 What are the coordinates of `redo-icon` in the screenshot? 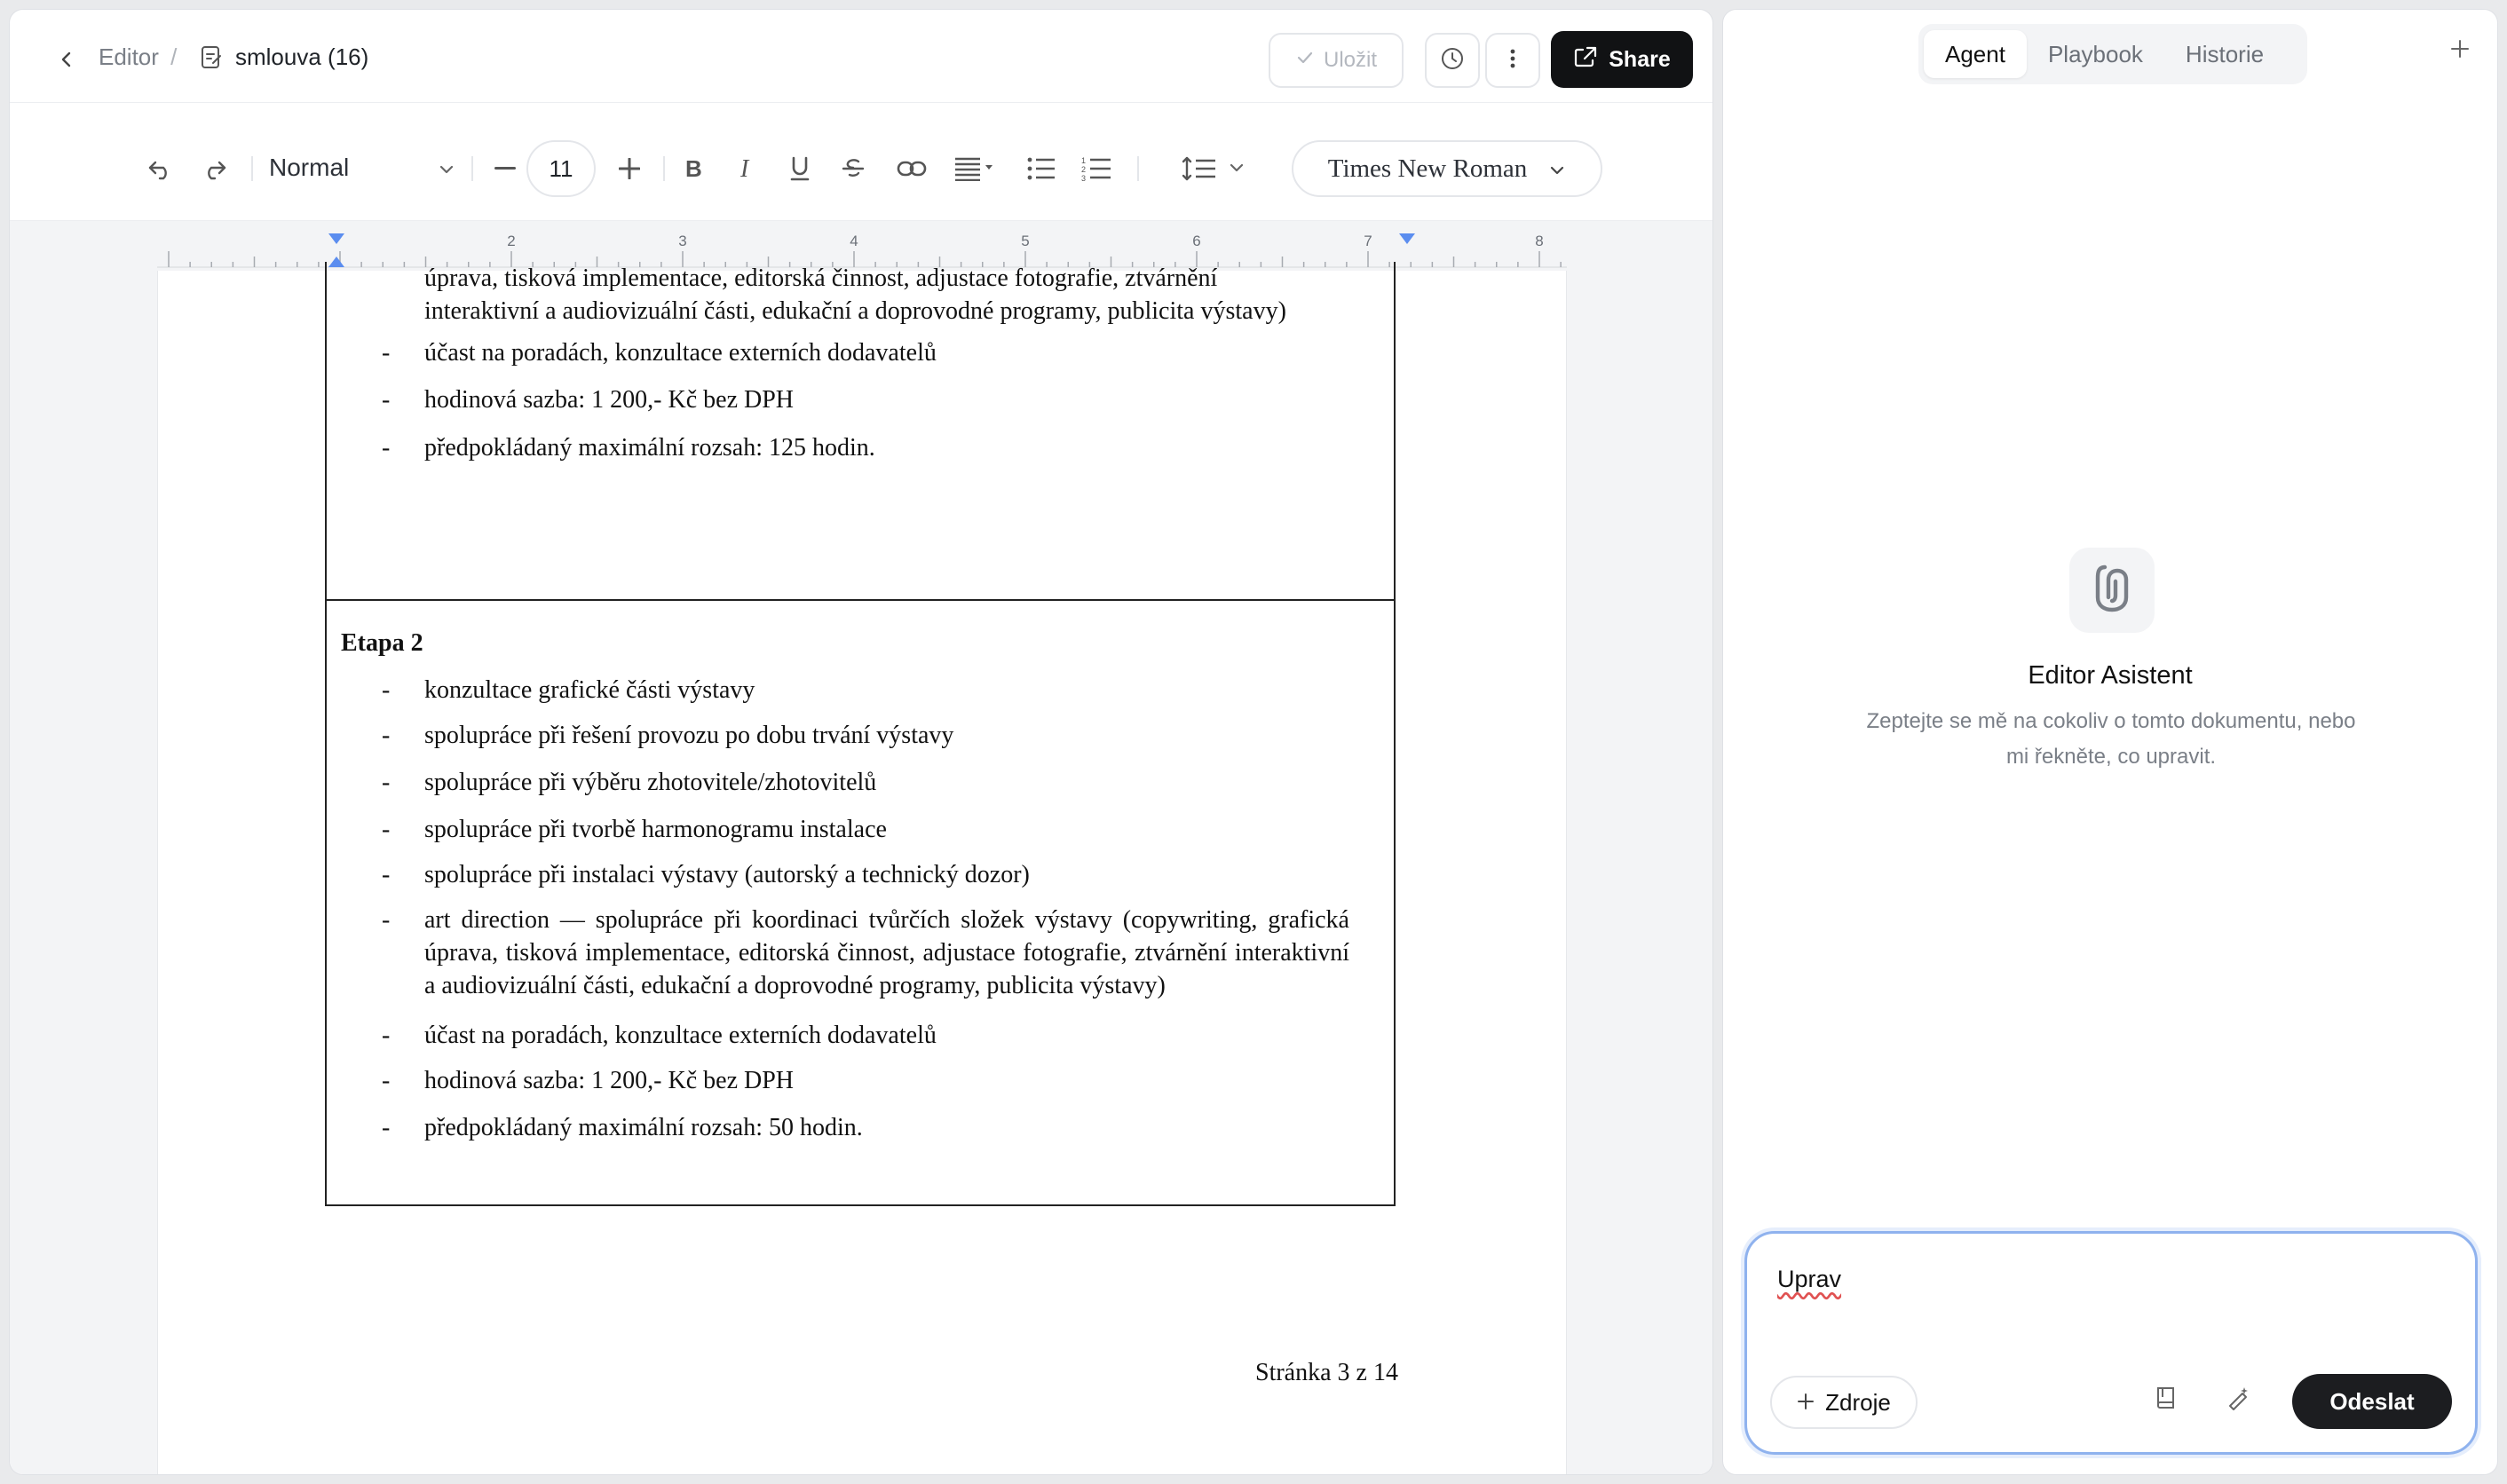 It's located at (214, 169).